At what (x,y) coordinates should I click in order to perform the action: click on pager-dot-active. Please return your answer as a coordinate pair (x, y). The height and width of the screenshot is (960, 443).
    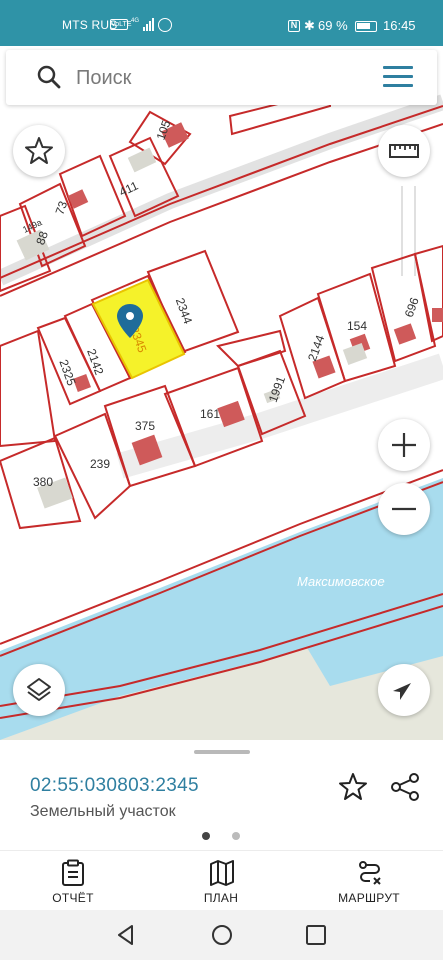
    Looking at the image, I should click on (206, 836).